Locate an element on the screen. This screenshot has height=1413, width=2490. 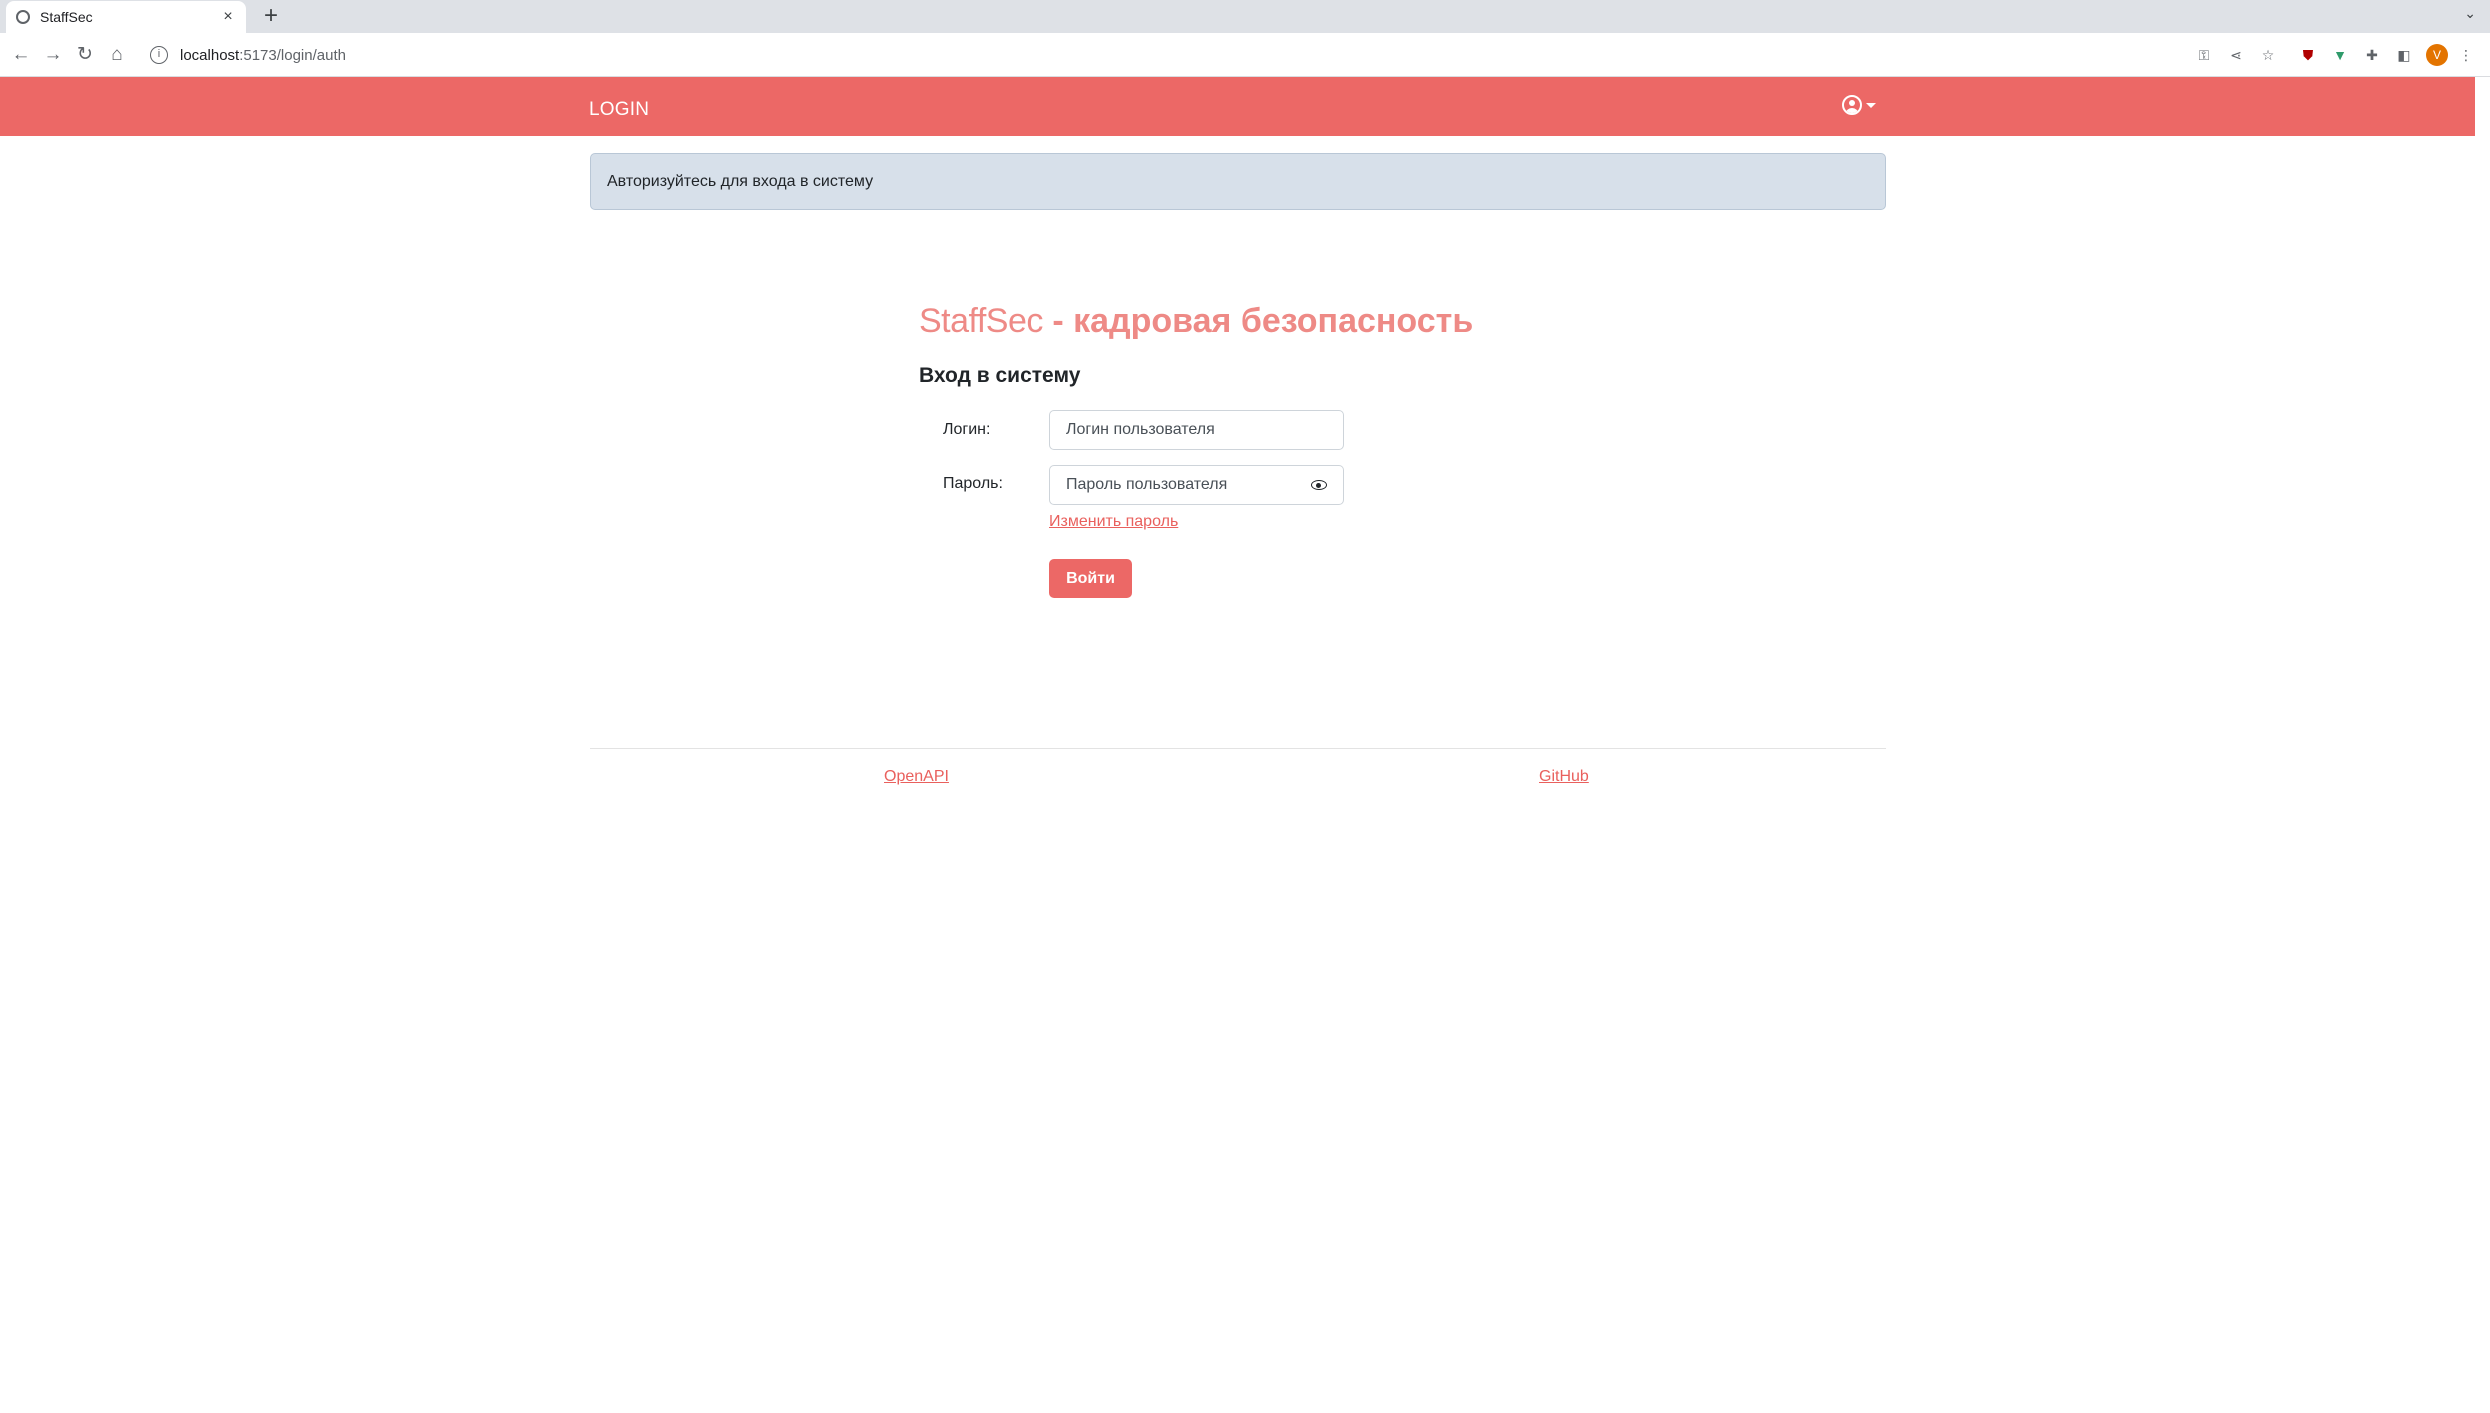
globe-icon is located at coordinates (23, 17).